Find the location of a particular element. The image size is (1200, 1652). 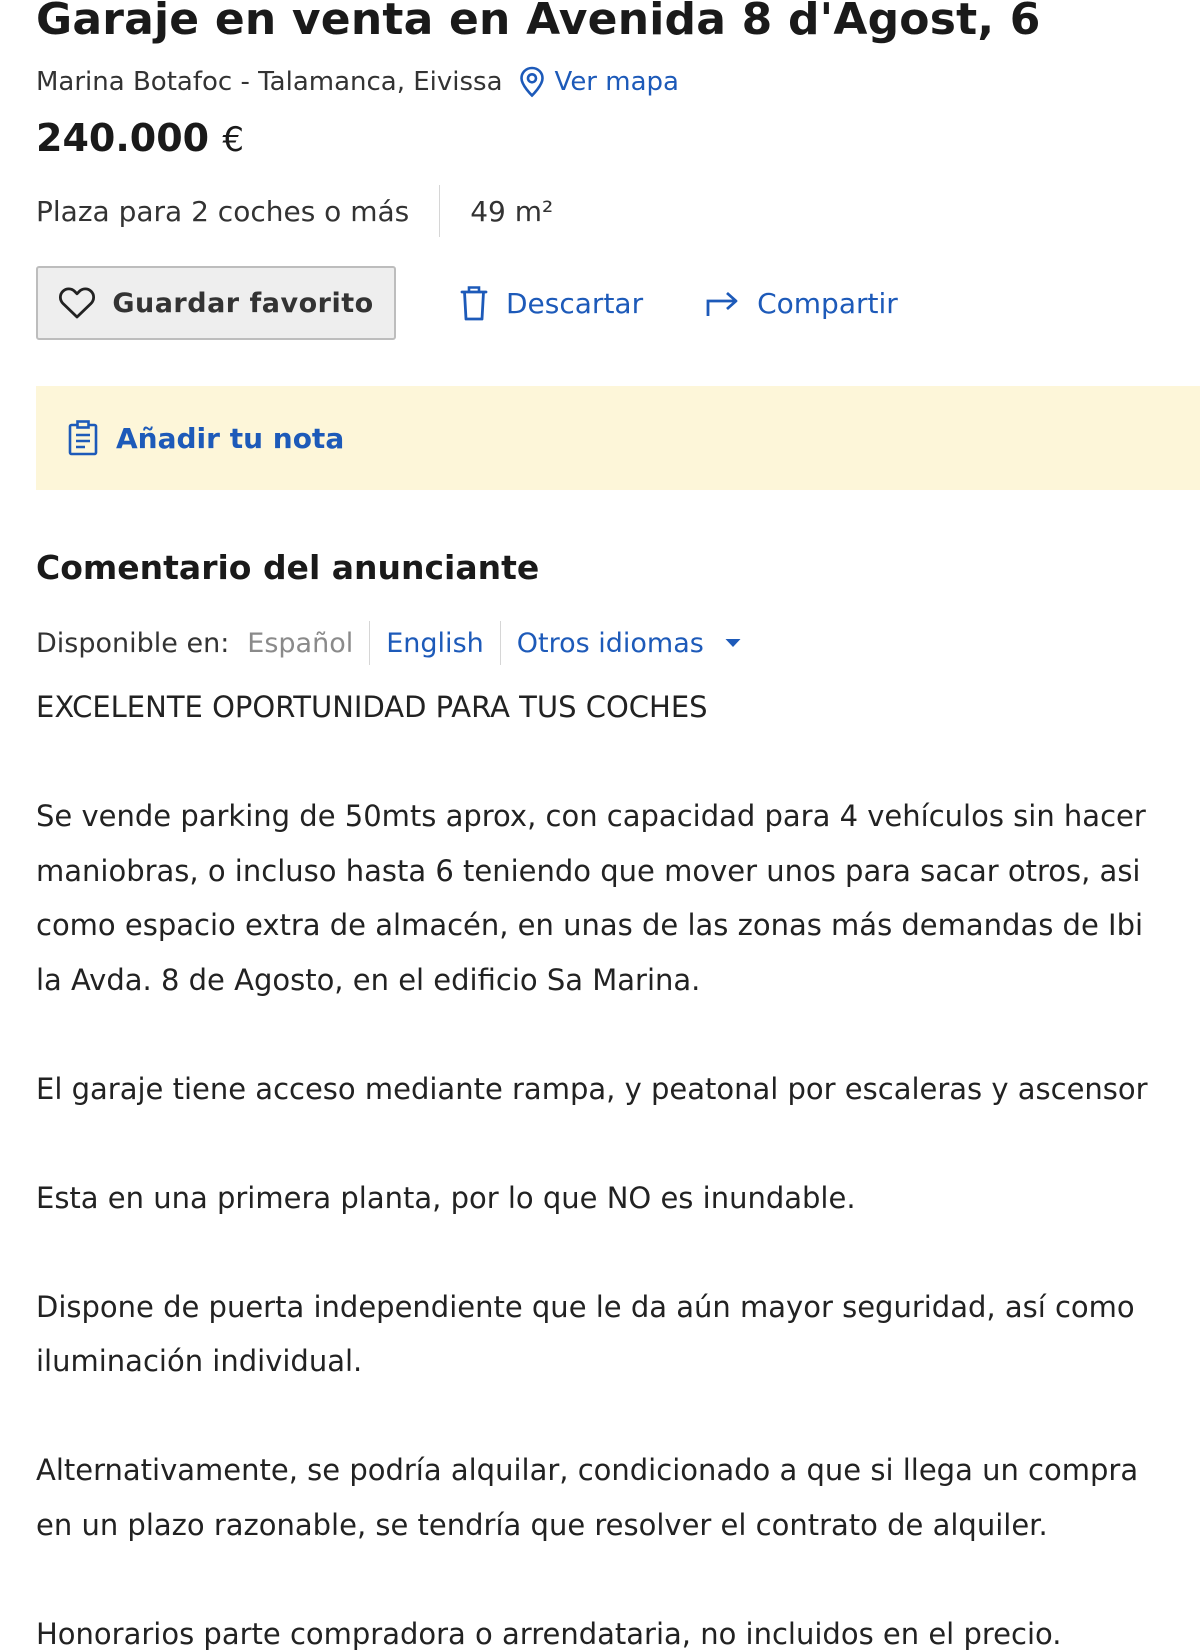

language-spanish: Español is located at coordinates (300, 643).